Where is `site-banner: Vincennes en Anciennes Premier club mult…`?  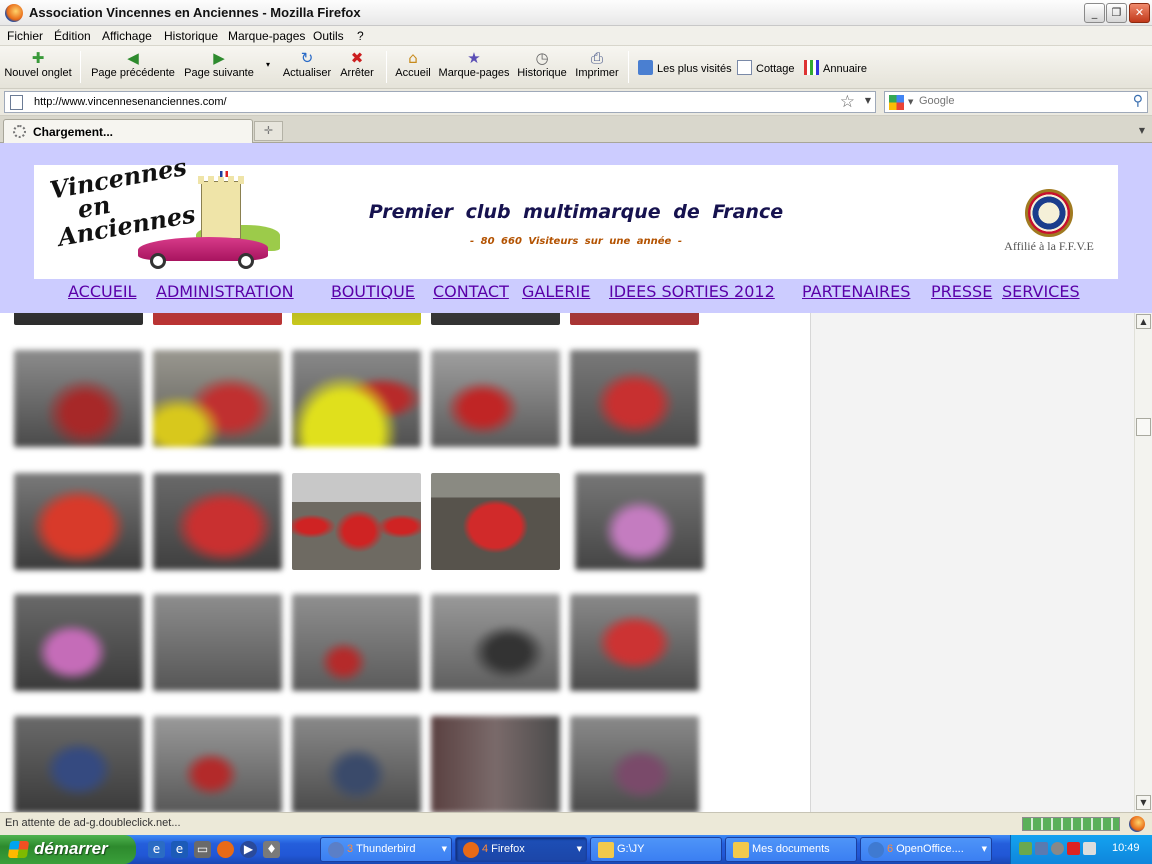 site-banner: Vincennes en Anciennes Premier club mult… is located at coordinates (576, 215).